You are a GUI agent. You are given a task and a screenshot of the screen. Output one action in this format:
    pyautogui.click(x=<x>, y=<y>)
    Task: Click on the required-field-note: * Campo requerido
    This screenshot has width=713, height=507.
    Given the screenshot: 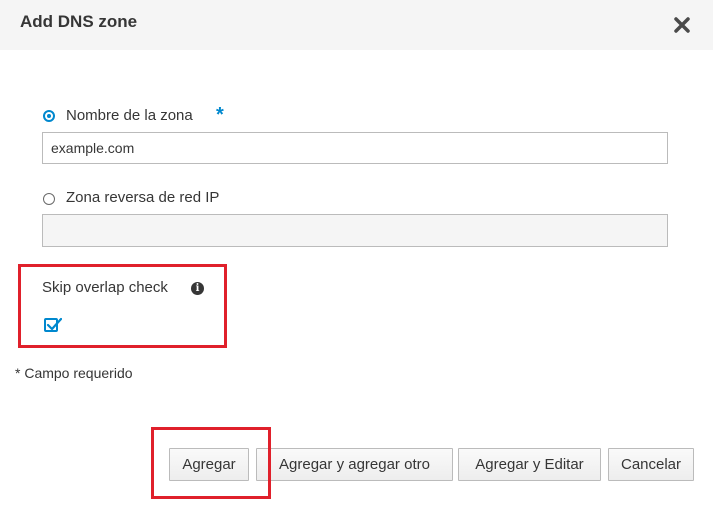 What is the action you would take?
    pyautogui.click(x=74, y=373)
    